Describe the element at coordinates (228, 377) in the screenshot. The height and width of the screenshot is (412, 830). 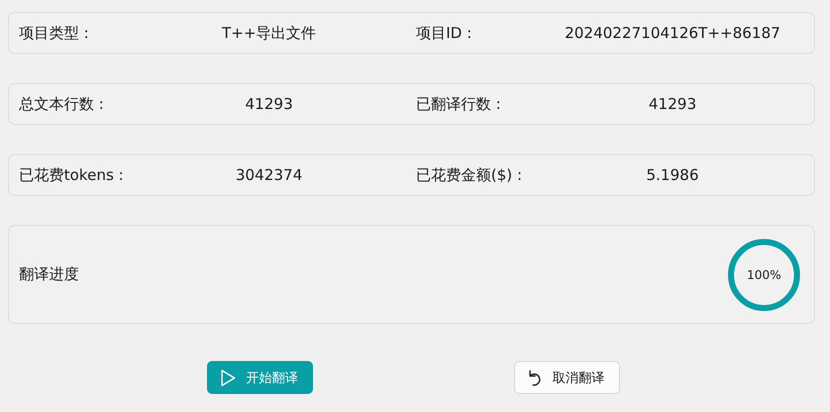
I see `play-icon` at that location.